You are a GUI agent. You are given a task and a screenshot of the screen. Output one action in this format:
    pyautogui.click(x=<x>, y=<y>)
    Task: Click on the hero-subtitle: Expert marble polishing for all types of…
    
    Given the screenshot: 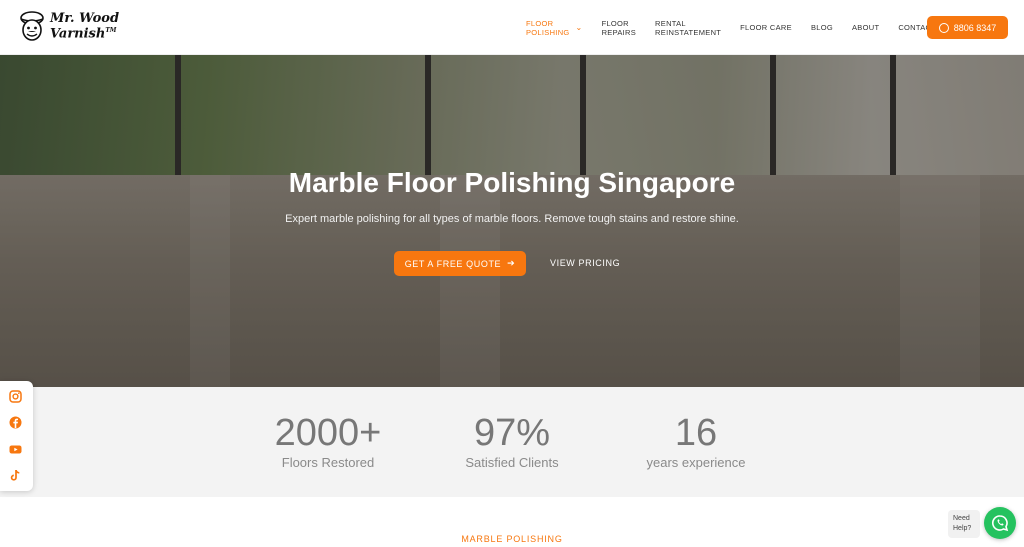 What is the action you would take?
    pyautogui.click(x=512, y=219)
    